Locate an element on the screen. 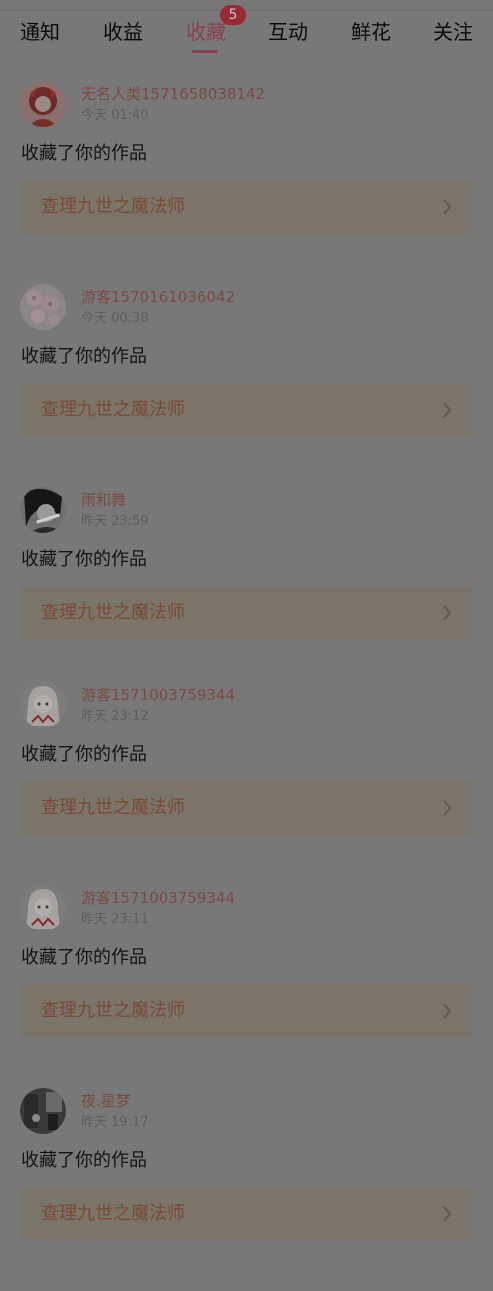 Image resolution: width=493 pixels, height=1291 pixels. tab-bar: 通知 收益 收藏 5 互动 鲜花 关注 is located at coordinates (246, 32).